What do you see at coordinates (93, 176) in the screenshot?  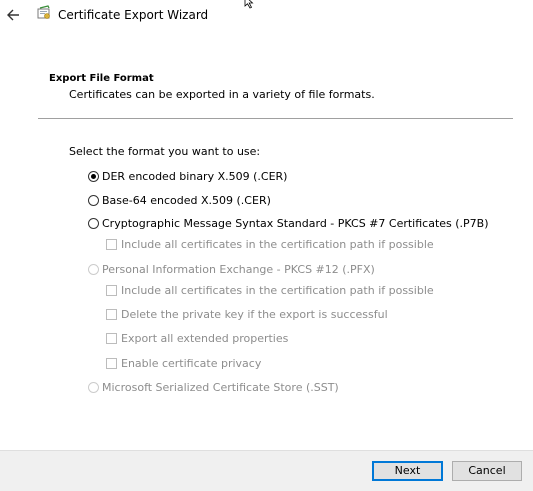 I see `der-format-radio` at bounding box center [93, 176].